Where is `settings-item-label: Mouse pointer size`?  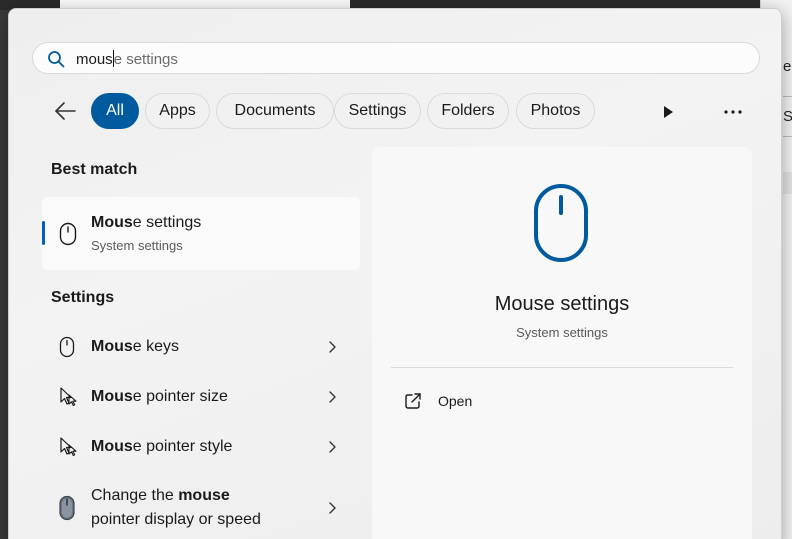
settings-item-label: Mouse pointer size is located at coordinates (159, 397).